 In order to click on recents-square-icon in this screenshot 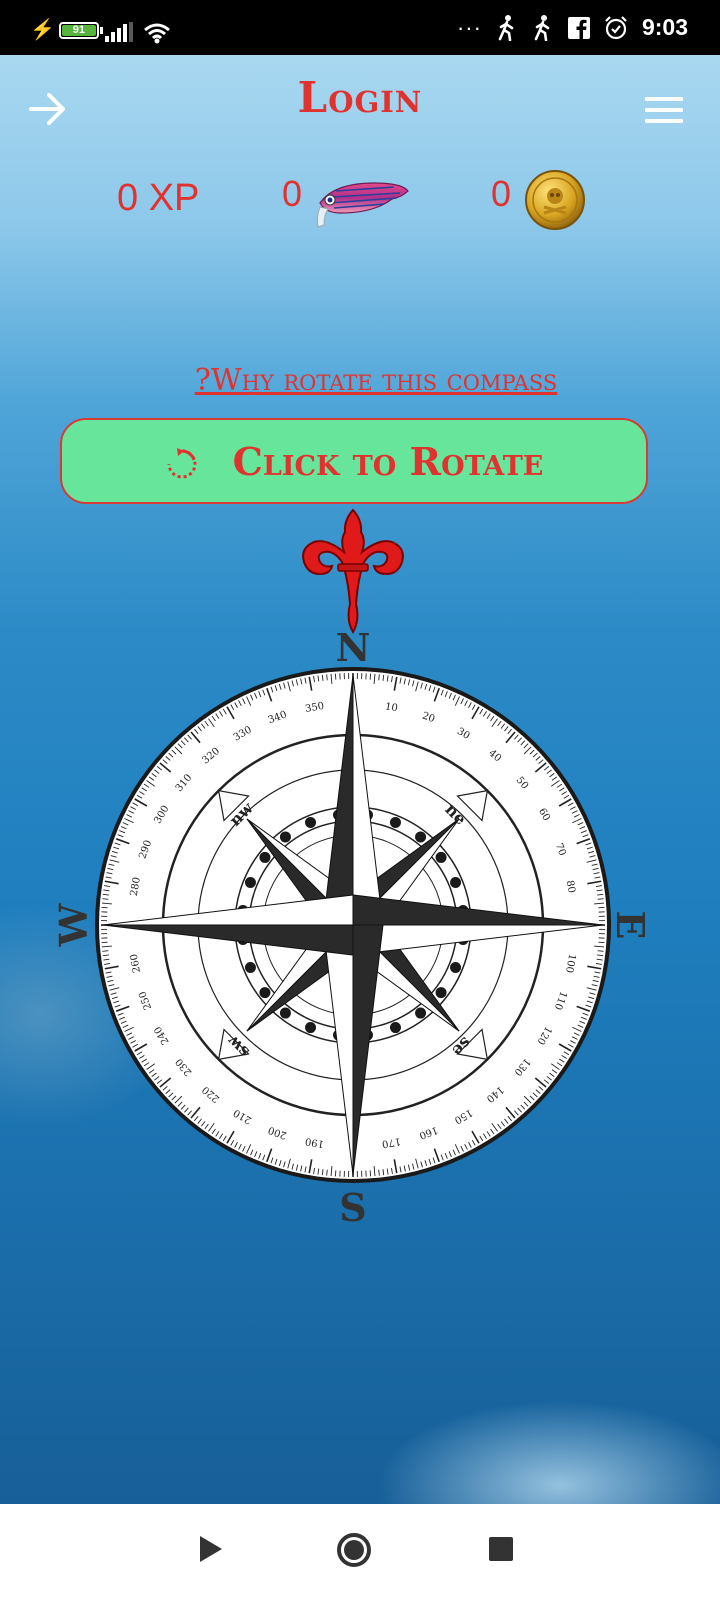, I will do `click(501, 1549)`.